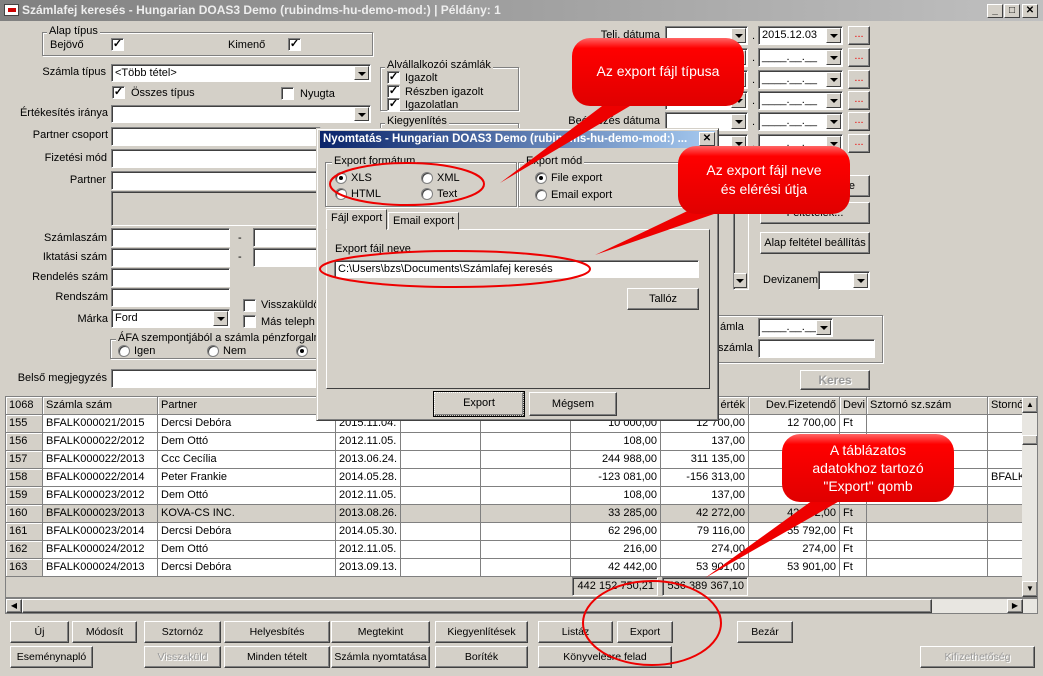  Describe the element at coordinates (868, 486) in the screenshot. I see `callout-3-text-3: "Export" qomb` at that location.